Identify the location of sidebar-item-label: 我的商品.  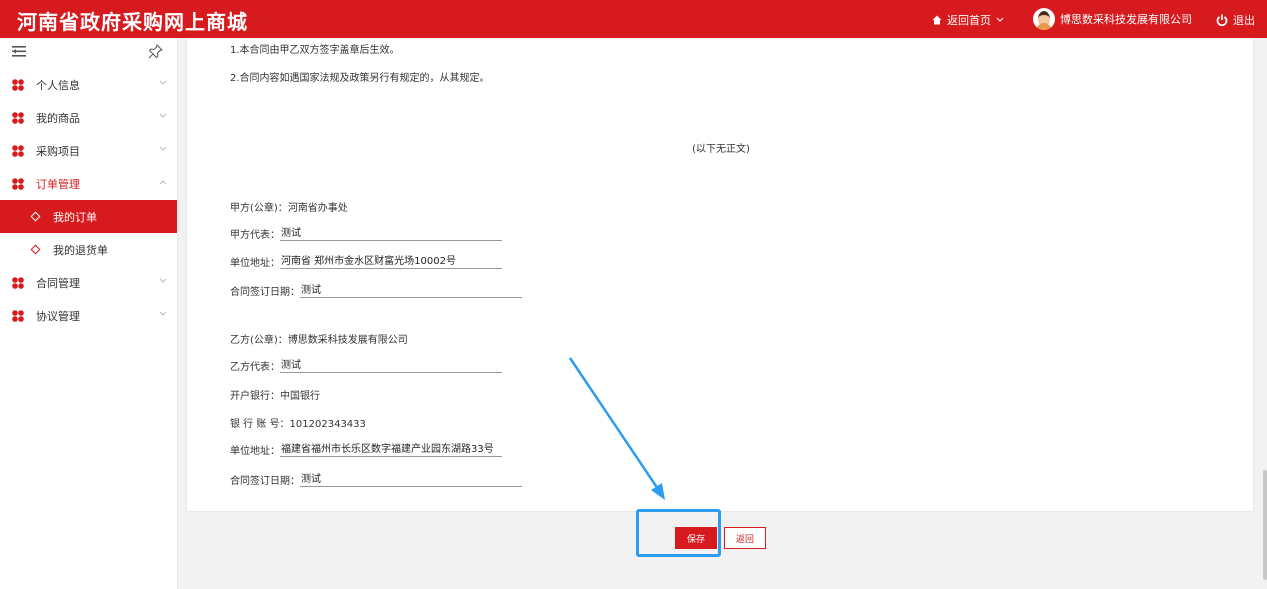
(58, 118).